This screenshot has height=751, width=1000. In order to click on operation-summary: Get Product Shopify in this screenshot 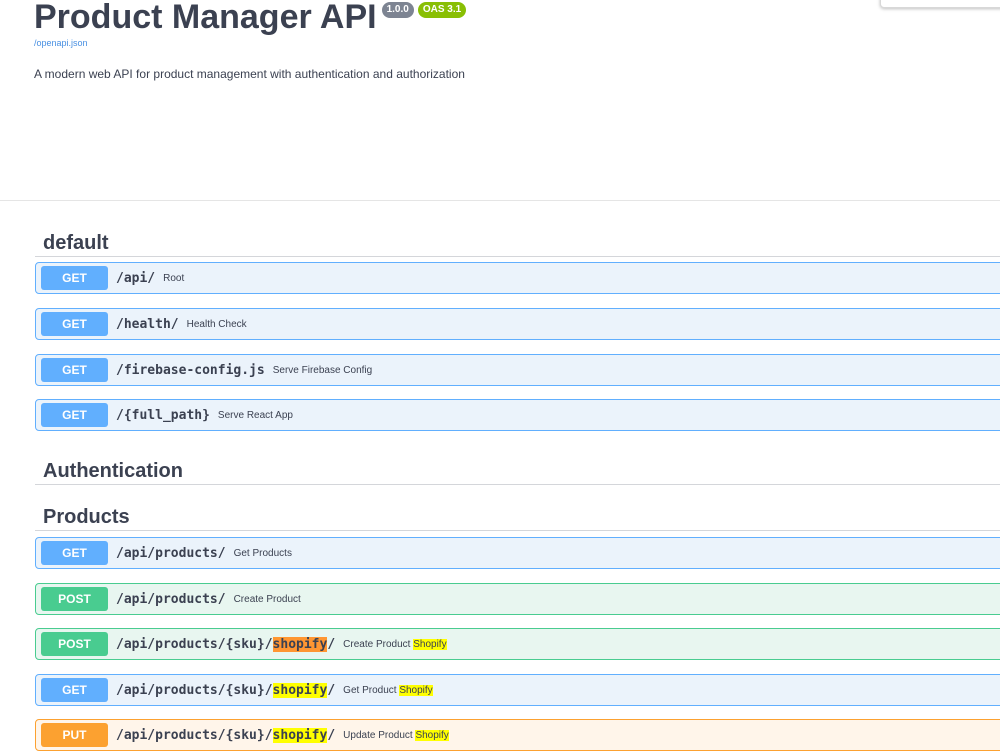, I will do `click(388, 690)`.